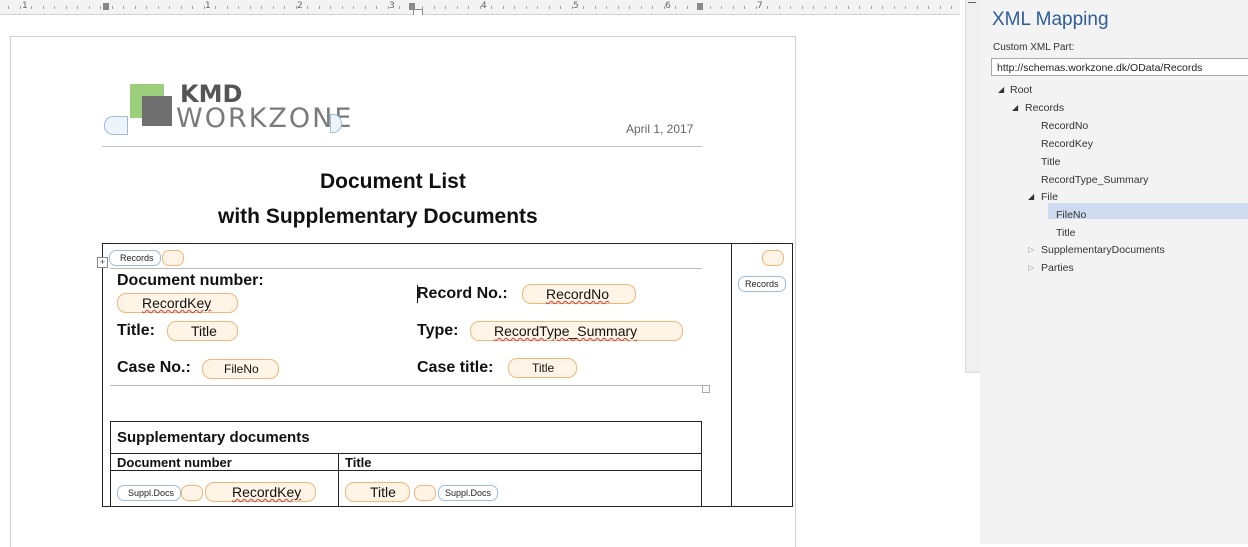 The image size is (1248, 547). What do you see at coordinates (1050, 19) in the screenshot?
I see `xml-mapping-title: XML Mapping` at bounding box center [1050, 19].